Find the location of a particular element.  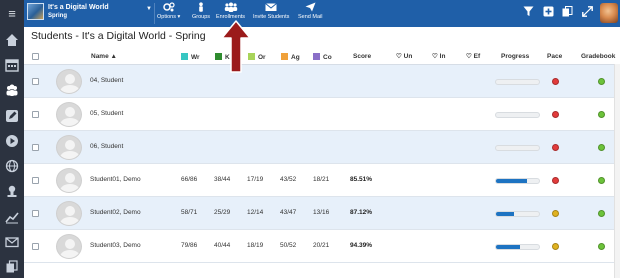

mail-icon is located at coordinates (12, 242).